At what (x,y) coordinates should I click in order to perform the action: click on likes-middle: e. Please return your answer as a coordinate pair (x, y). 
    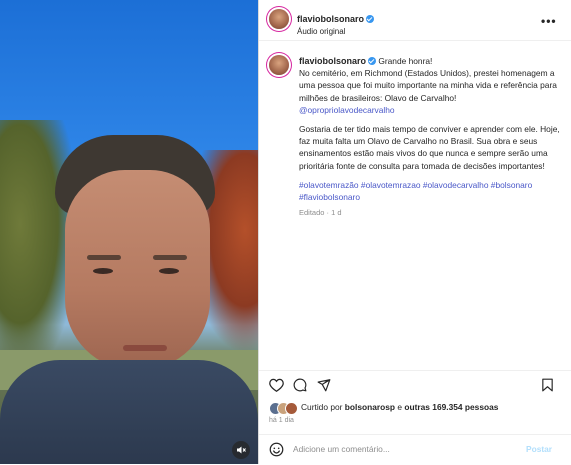
    Looking at the image, I should click on (400, 407).